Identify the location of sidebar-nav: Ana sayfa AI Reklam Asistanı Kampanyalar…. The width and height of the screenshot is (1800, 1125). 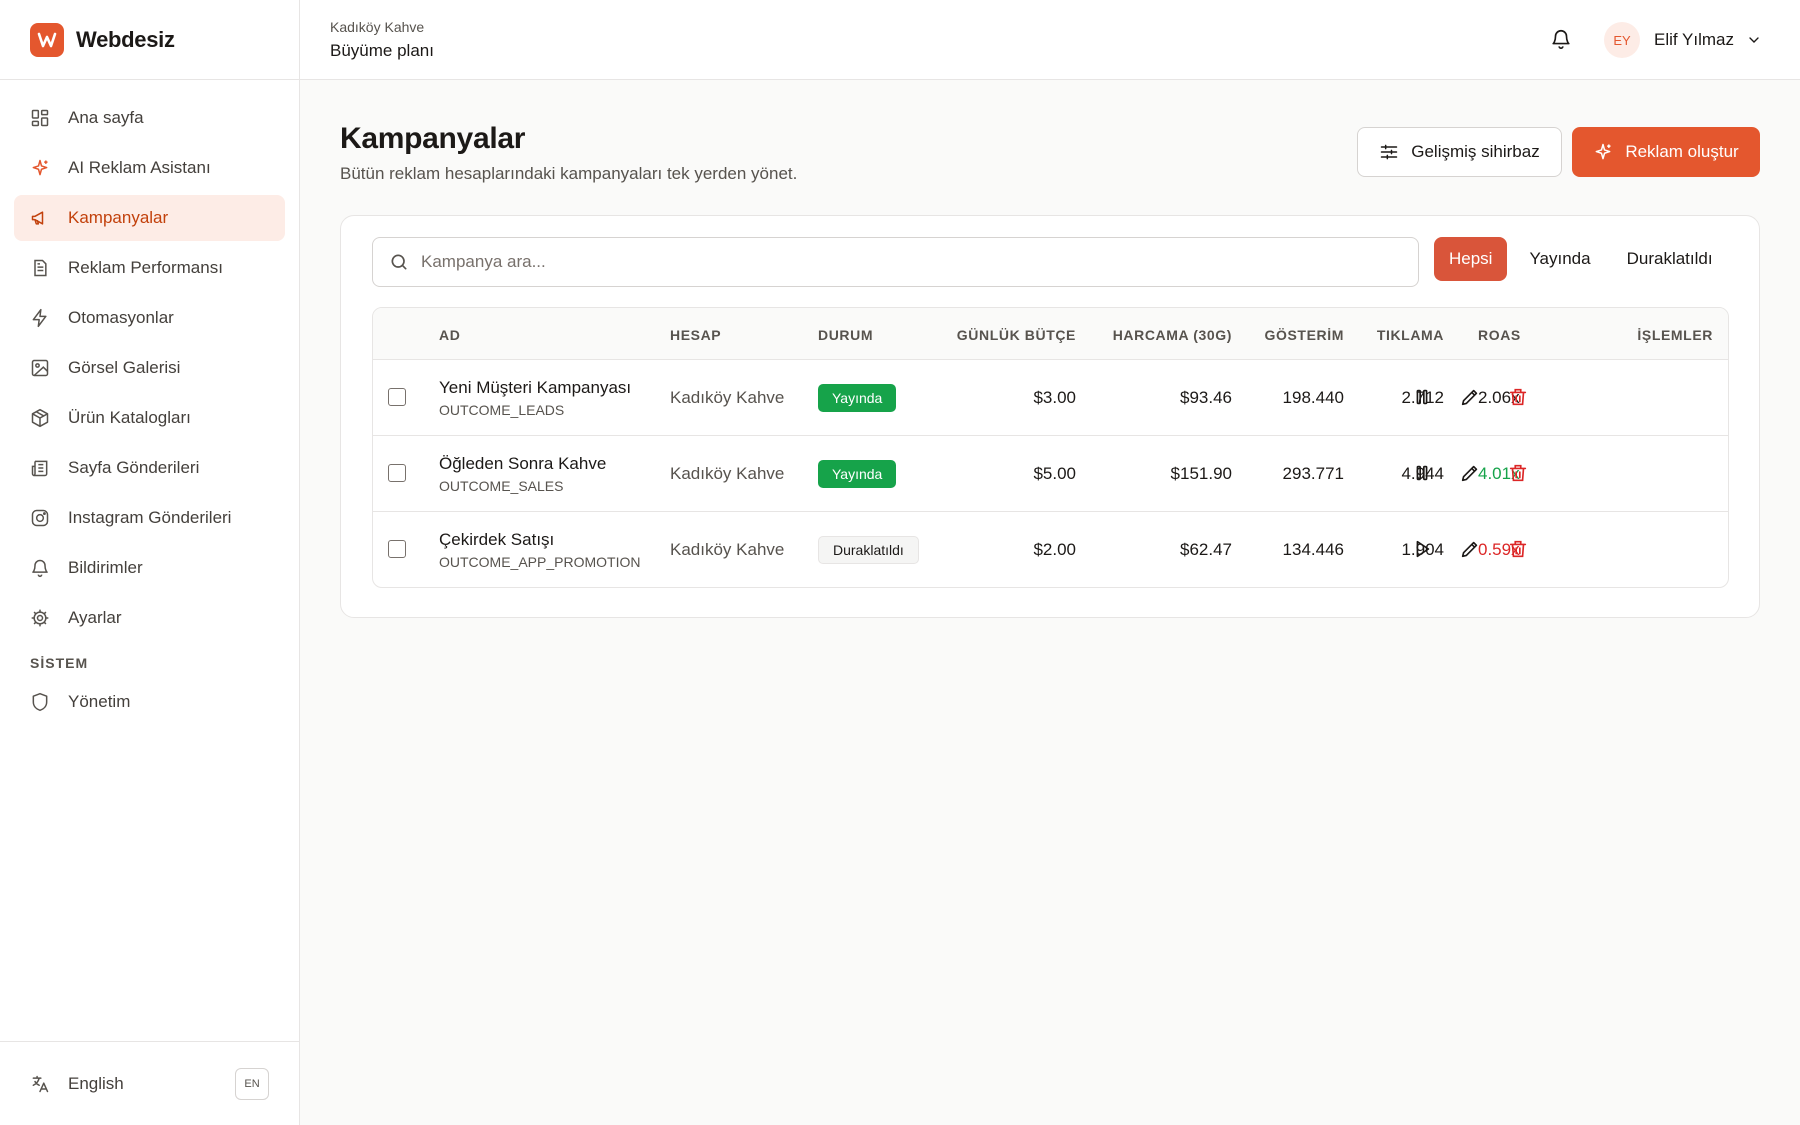
(149, 402).